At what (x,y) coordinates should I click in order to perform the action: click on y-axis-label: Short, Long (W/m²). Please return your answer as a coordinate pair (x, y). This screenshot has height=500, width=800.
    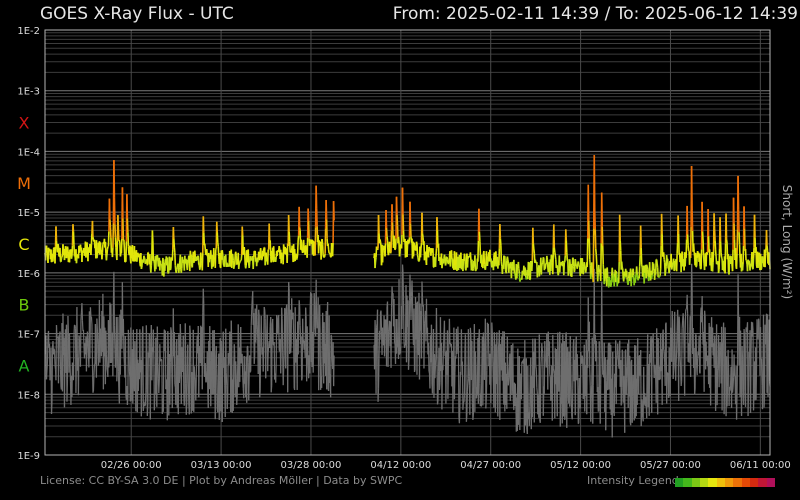
    Looking at the image, I should click on (787, 242).